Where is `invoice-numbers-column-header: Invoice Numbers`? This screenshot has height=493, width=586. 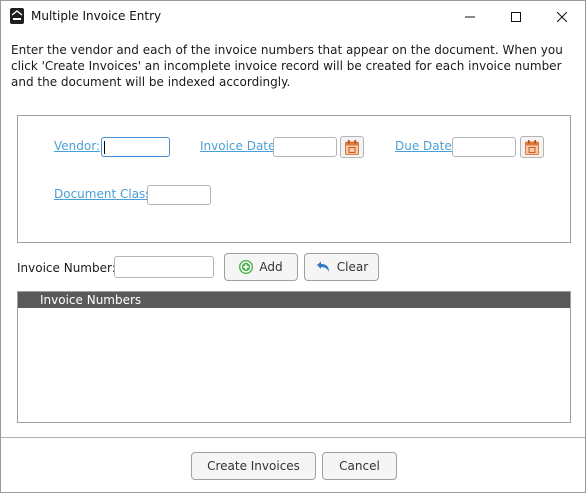
invoice-numbers-column-header: Invoice Numbers is located at coordinates (91, 300).